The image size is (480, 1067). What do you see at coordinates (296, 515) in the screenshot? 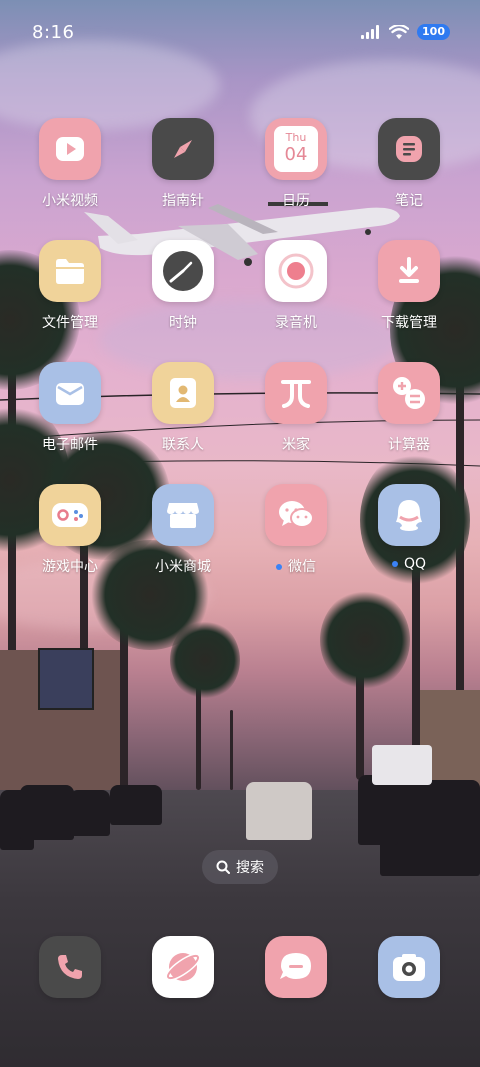
I see `wechat-icon` at bounding box center [296, 515].